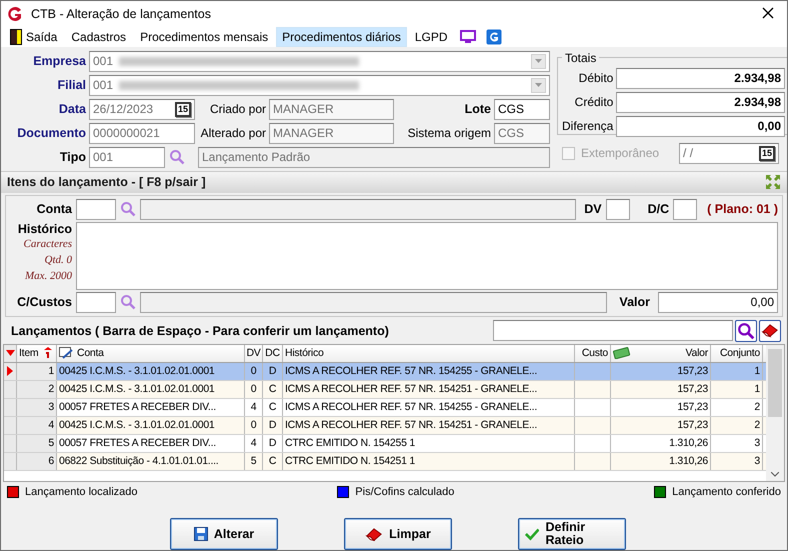 The width and height of the screenshot is (788, 551). I want to click on table-row: 1 00425 I.C.M.S. - 3.1.01.02.01.0001 0 D ICMS A RECOLHER REF. 57 NR. 154255 - GRANELE... 157,23 1, so click(385, 371).